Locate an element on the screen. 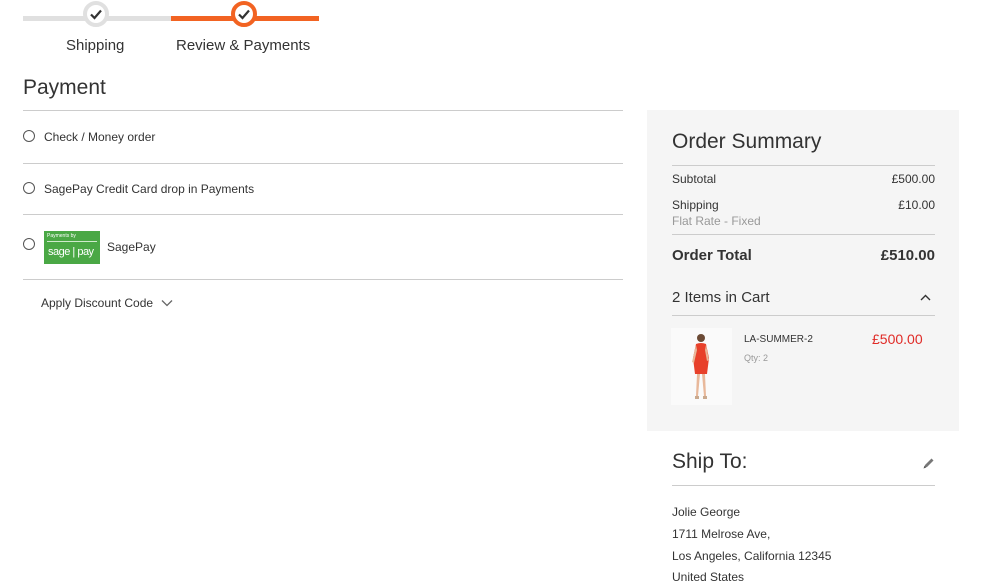 The width and height of the screenshot is (1005, 587). payment-radio-checkmo is located at coordinates (29, 135).